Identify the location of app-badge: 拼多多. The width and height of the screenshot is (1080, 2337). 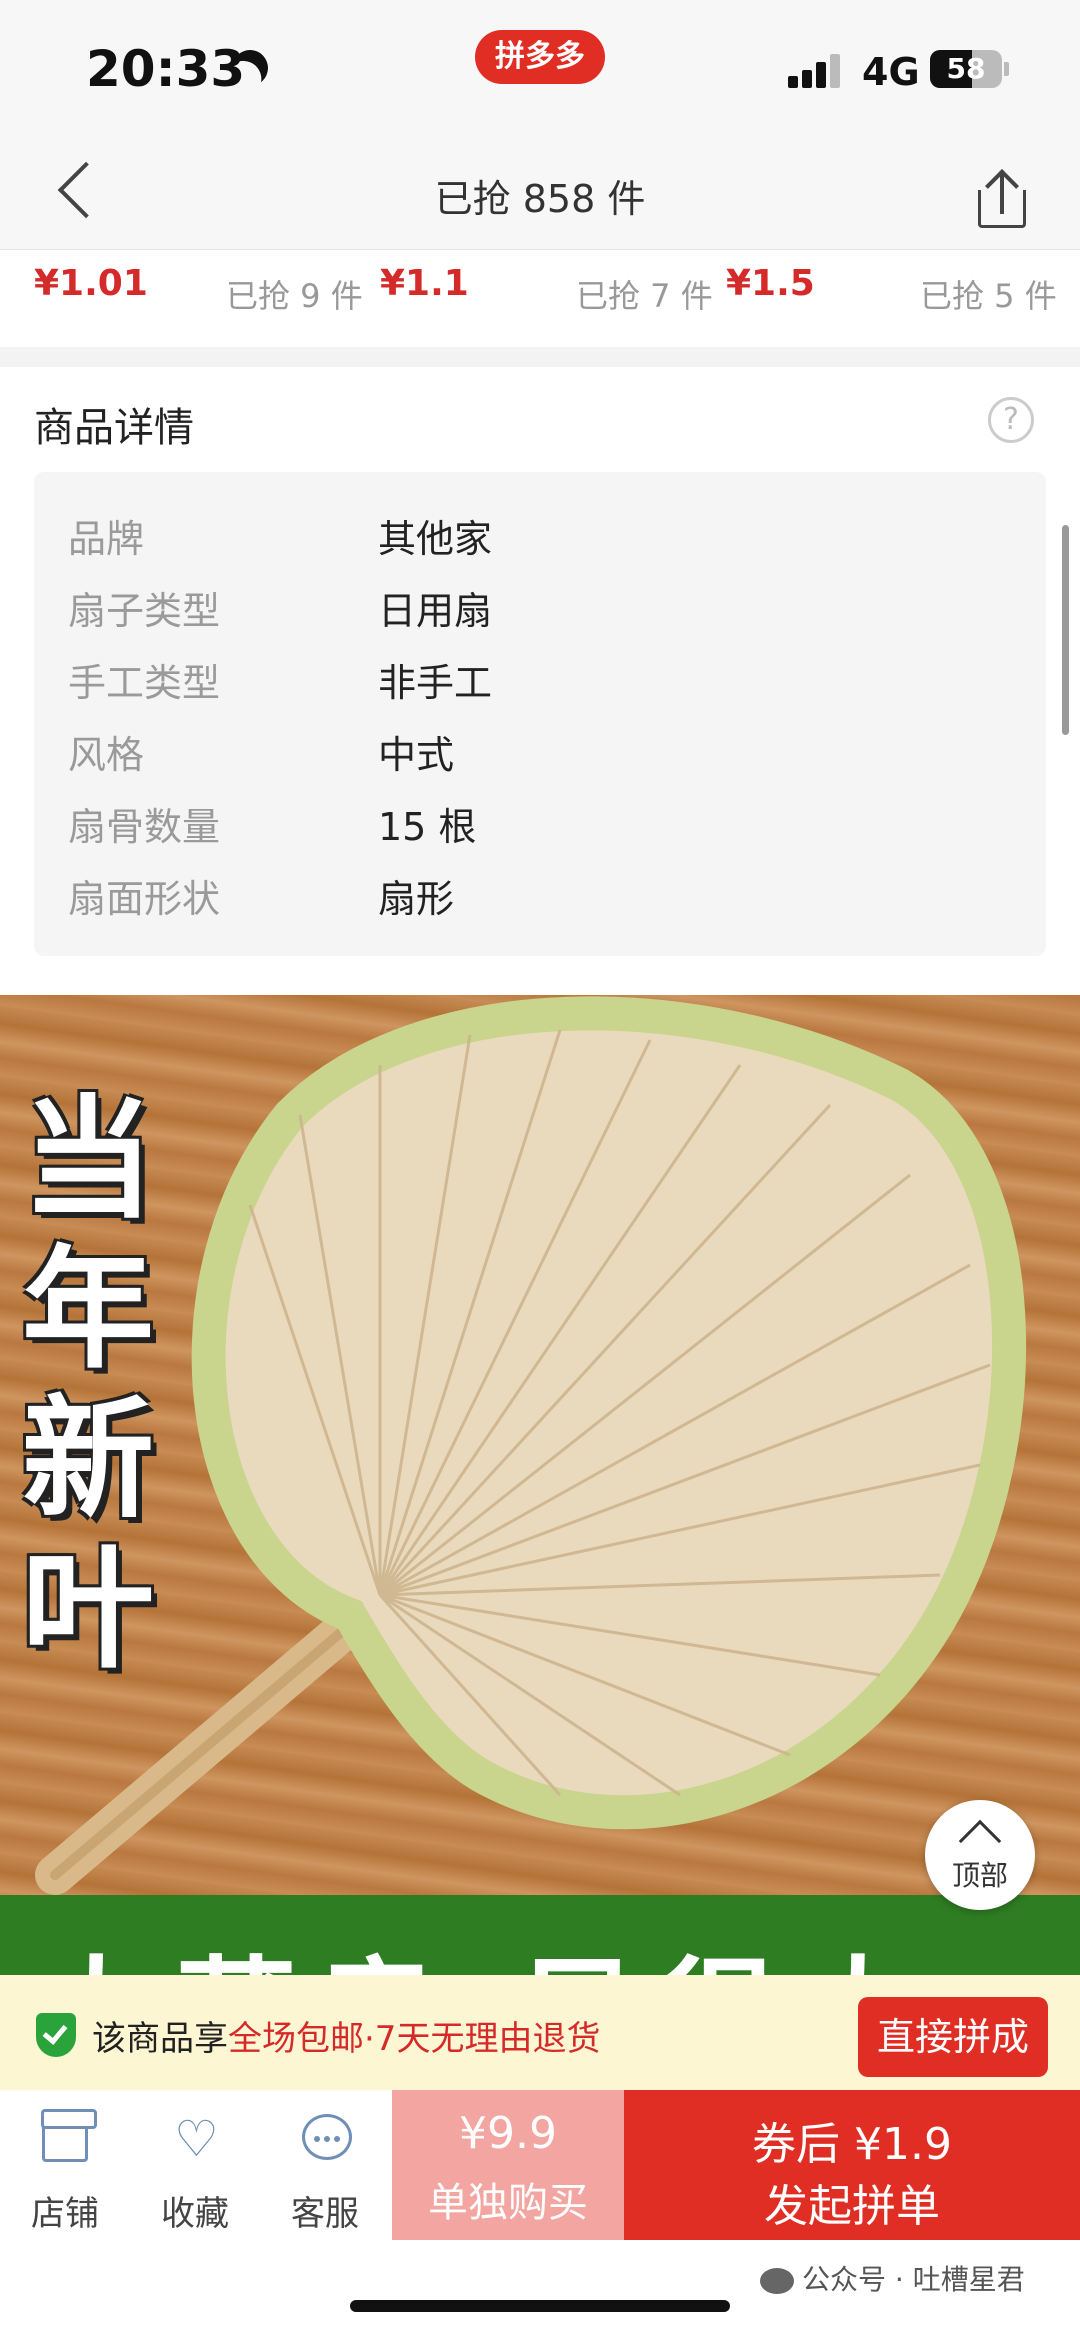
(540, 57).